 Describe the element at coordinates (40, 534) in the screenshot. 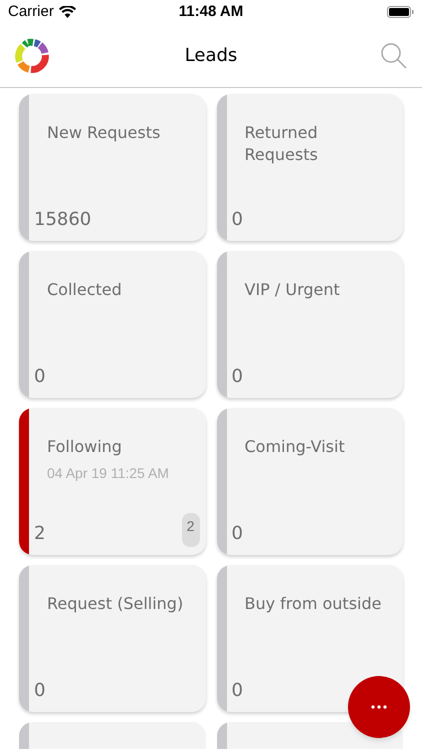

I see `card-count: 2` at that location.